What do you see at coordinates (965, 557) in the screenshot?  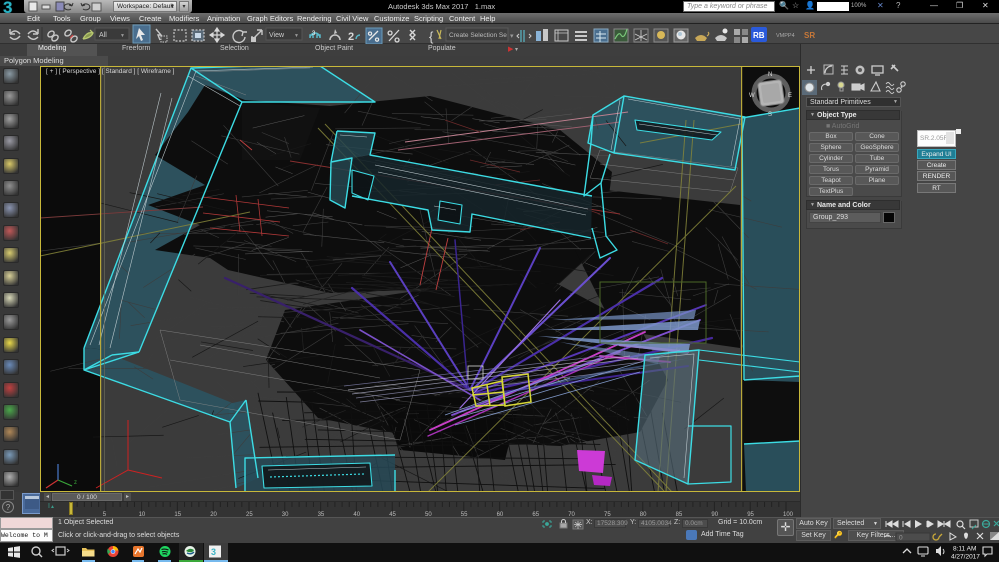 I see `svg-text: 4/27/2017` at bounding box center [965, 557].